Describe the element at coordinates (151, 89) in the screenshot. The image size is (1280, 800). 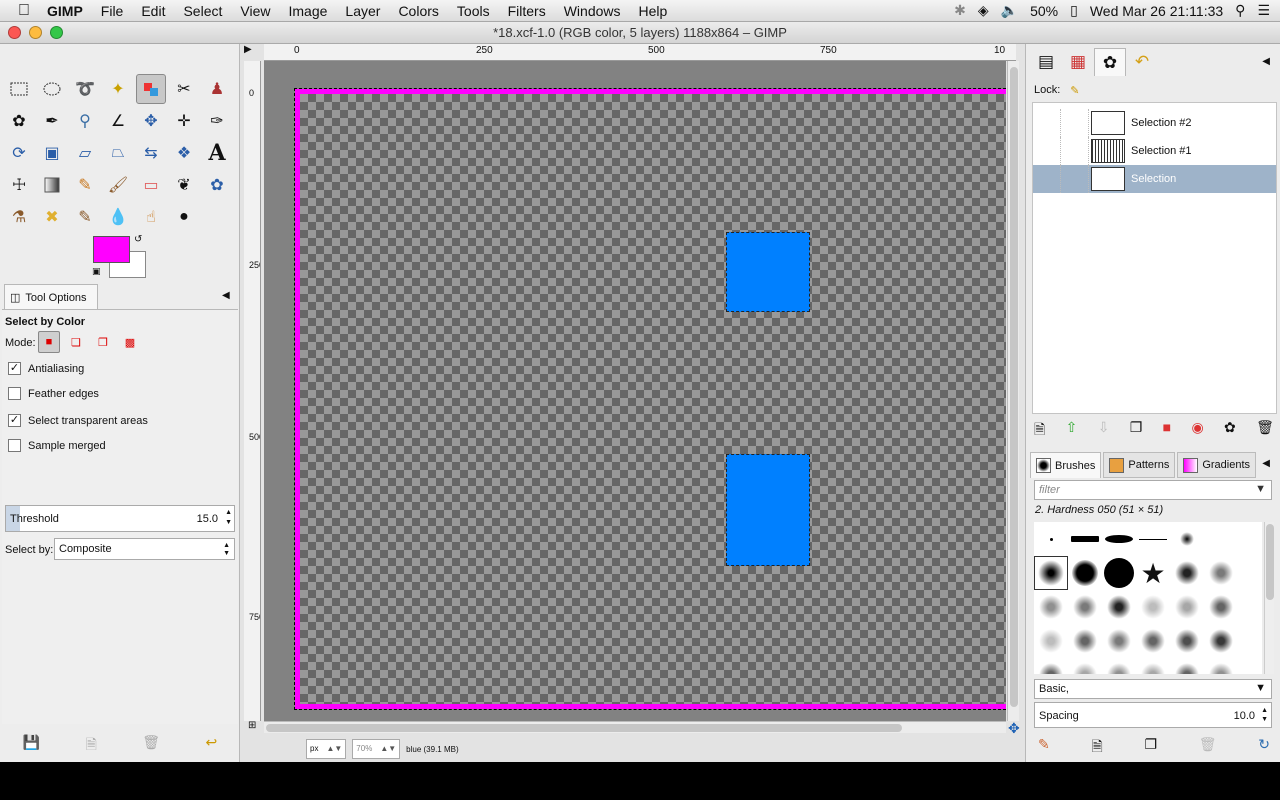
I see `select-by-color-icon` at that location.